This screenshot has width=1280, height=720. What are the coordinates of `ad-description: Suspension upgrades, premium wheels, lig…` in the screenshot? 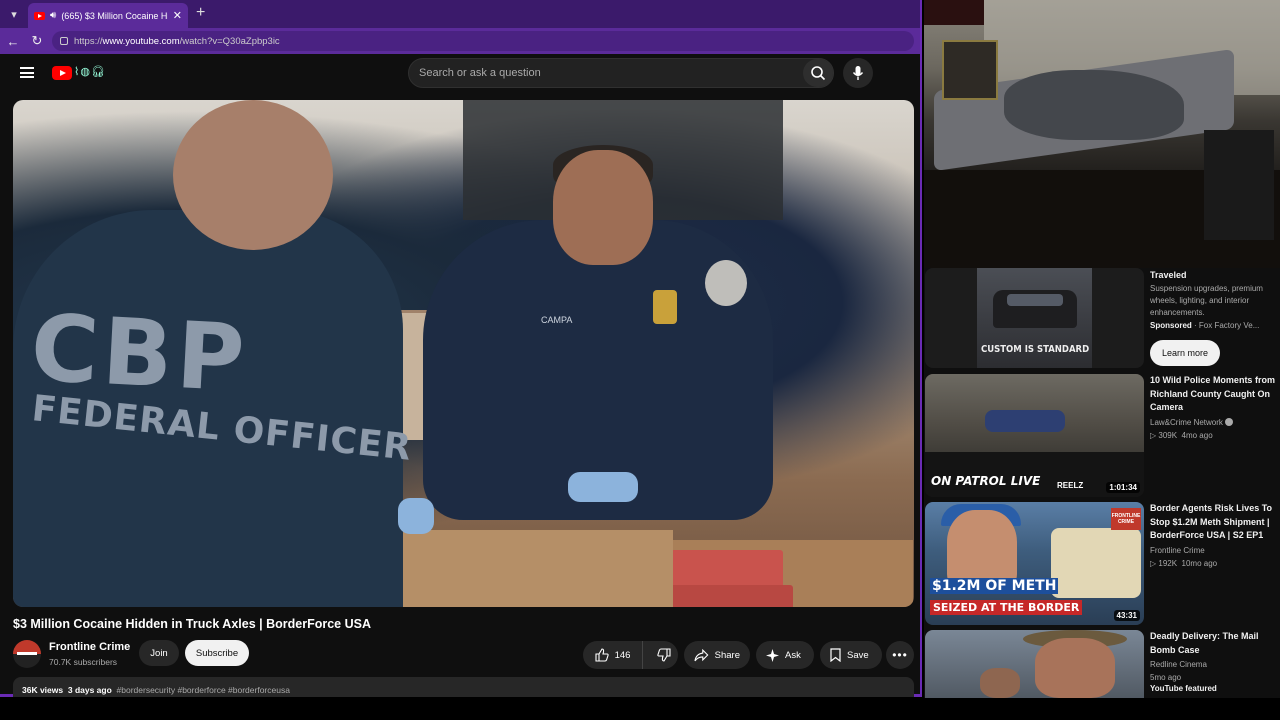 It's located at (1206, 300).